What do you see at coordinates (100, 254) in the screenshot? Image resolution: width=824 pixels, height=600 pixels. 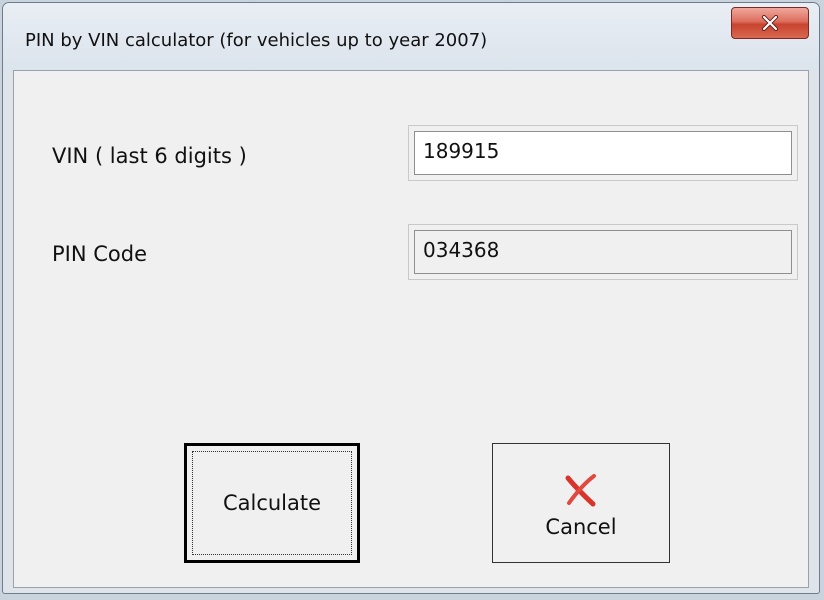 I see `pin-code-label: PIN Code` at bounding box center [100, 254].